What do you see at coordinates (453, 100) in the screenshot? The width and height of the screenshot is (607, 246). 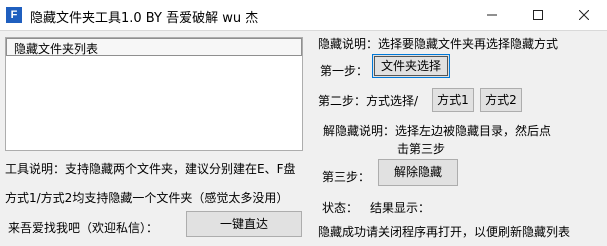 I see `mode1-button: 方式1` at bounding box center [453, 100].